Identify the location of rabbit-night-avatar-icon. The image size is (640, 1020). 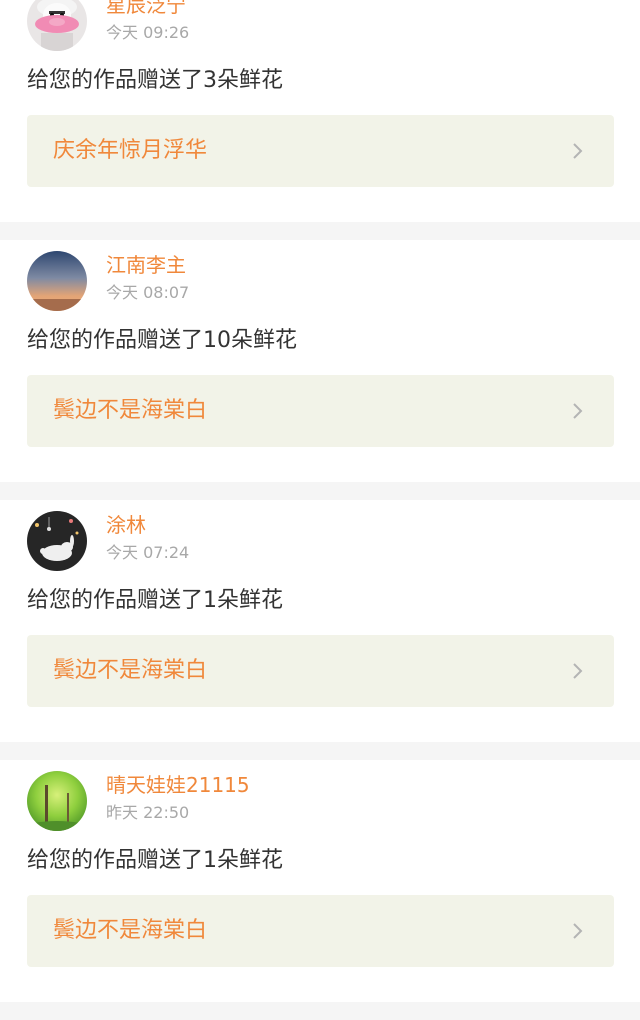
(57, 541).